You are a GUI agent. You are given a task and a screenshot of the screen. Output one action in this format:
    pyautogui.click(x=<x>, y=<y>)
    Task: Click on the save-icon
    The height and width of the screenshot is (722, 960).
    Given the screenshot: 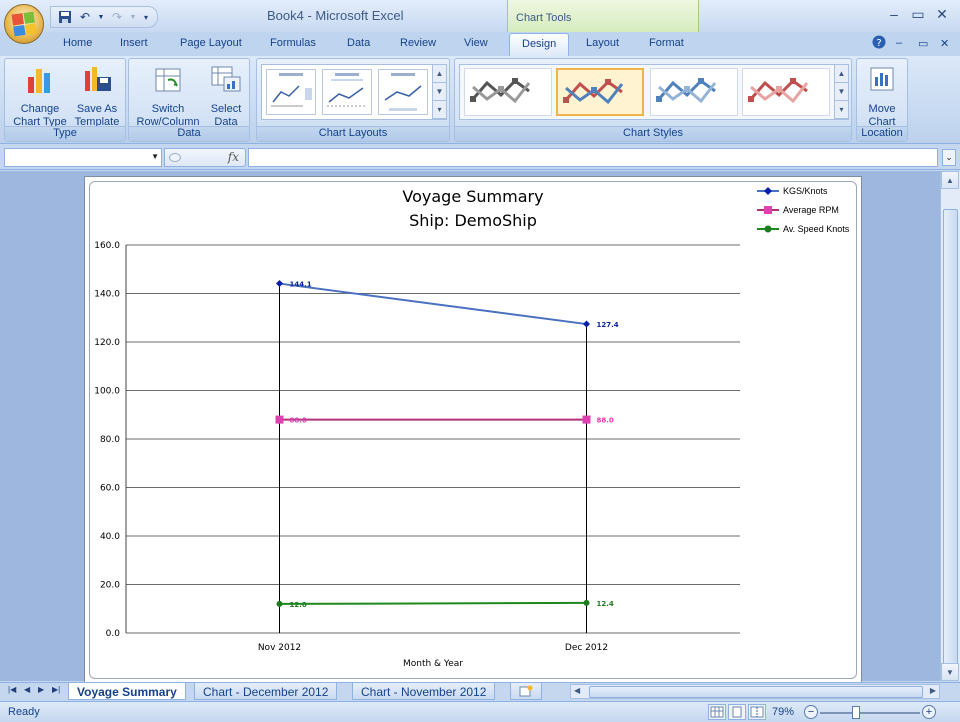 What is the action you would take?
    pyautogui.click(x=65, y=17)
    